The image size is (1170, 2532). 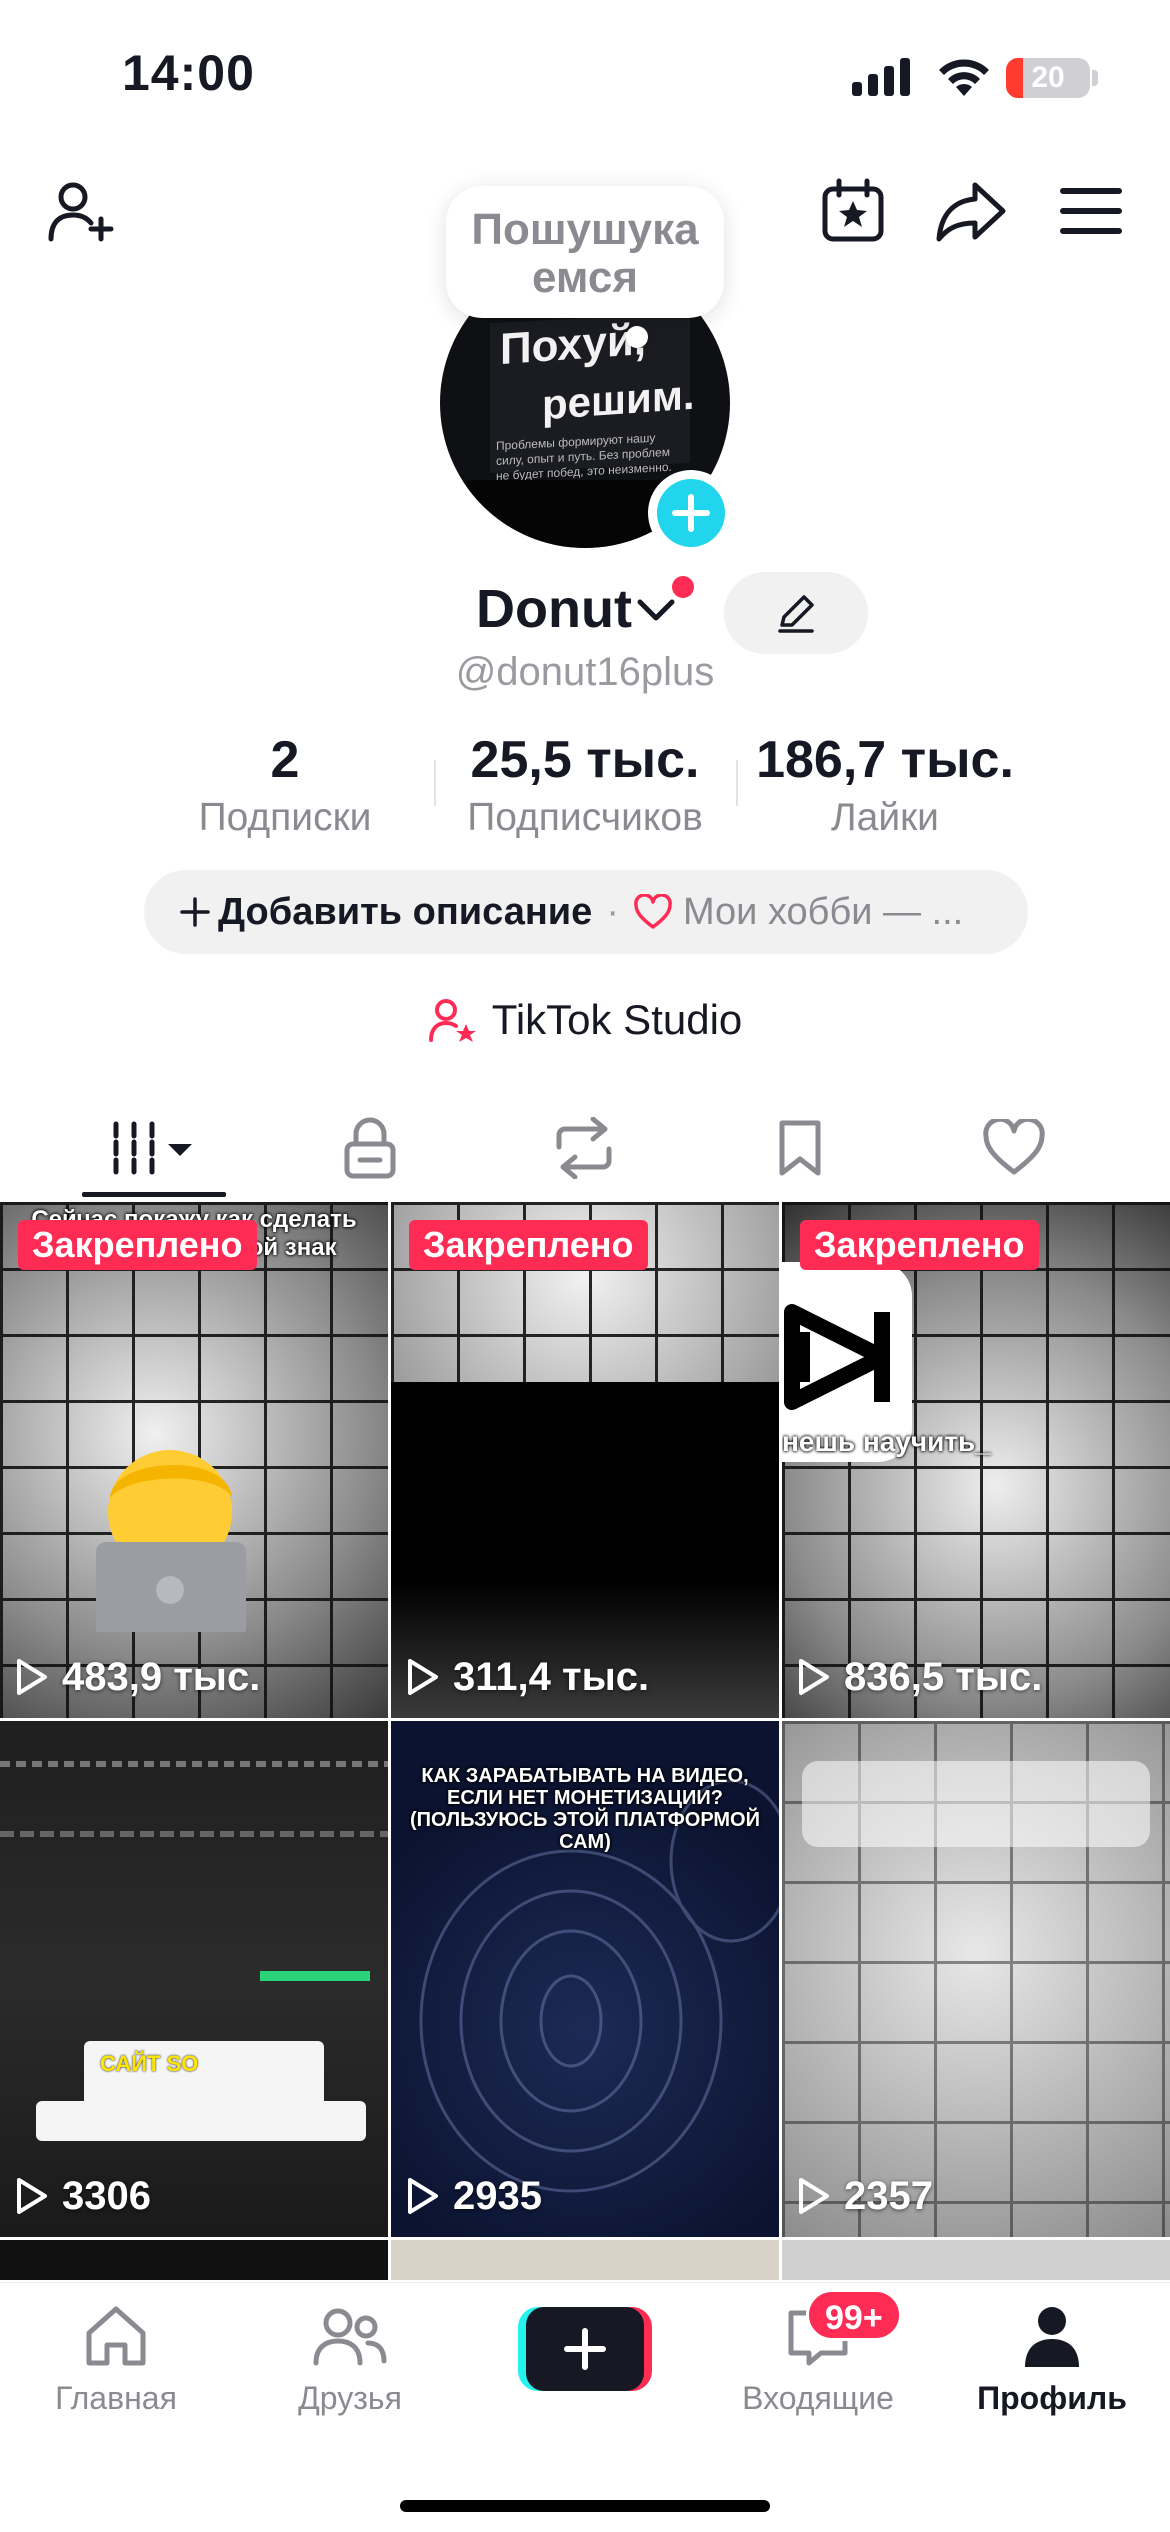 I want to click on battery-tip, so click(x=1095, y=78).